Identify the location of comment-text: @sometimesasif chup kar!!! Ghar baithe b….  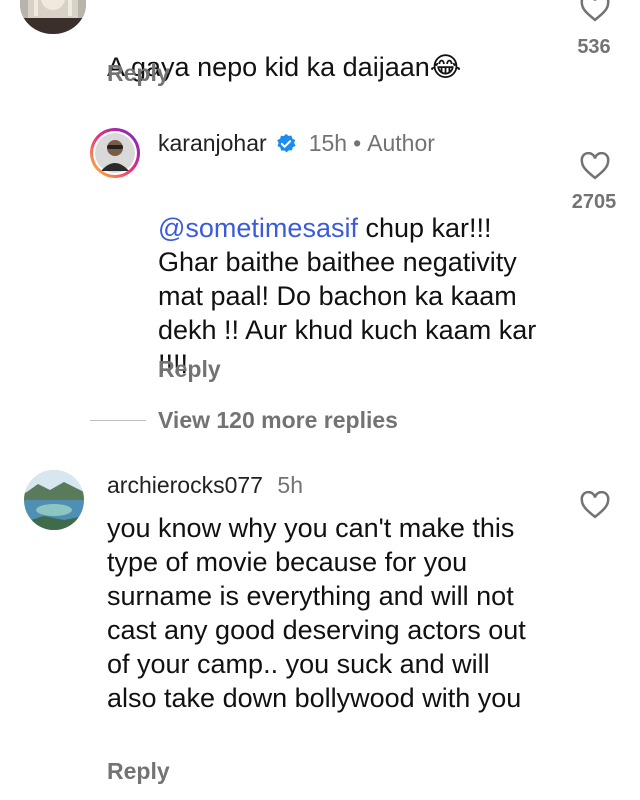
(347, 296).